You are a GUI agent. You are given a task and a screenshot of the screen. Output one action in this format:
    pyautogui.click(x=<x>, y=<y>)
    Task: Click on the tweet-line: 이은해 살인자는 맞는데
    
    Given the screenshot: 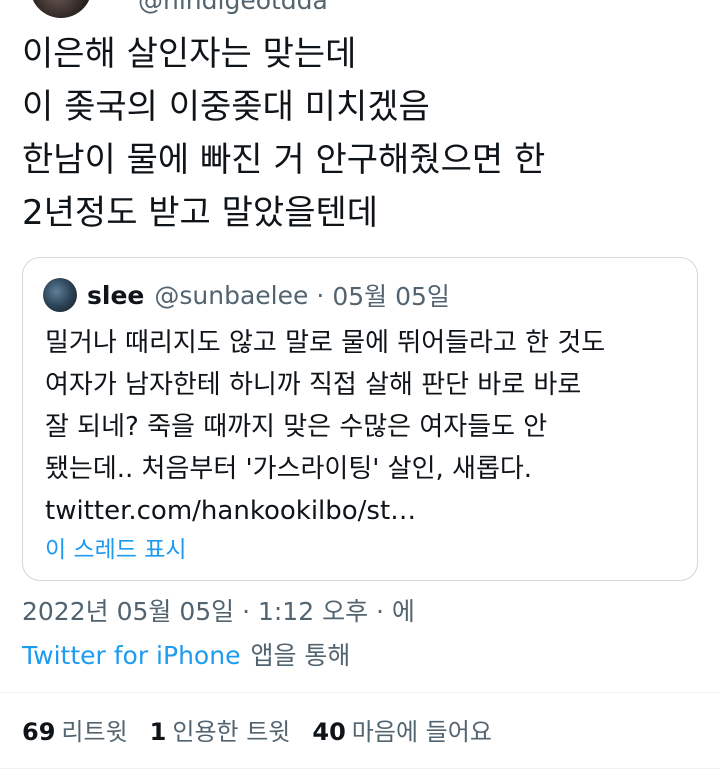 What is the action you would take?
    pyautogui.click(x=189, y=54)
    